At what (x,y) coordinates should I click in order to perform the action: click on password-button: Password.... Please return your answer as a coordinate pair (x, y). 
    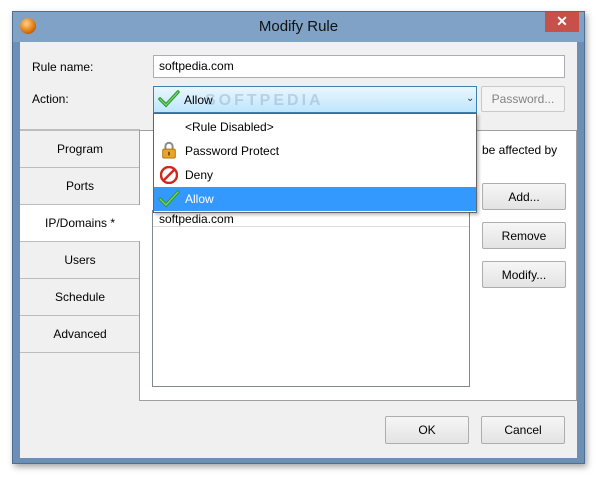
    Looking at the image, I should click on (523, 99).